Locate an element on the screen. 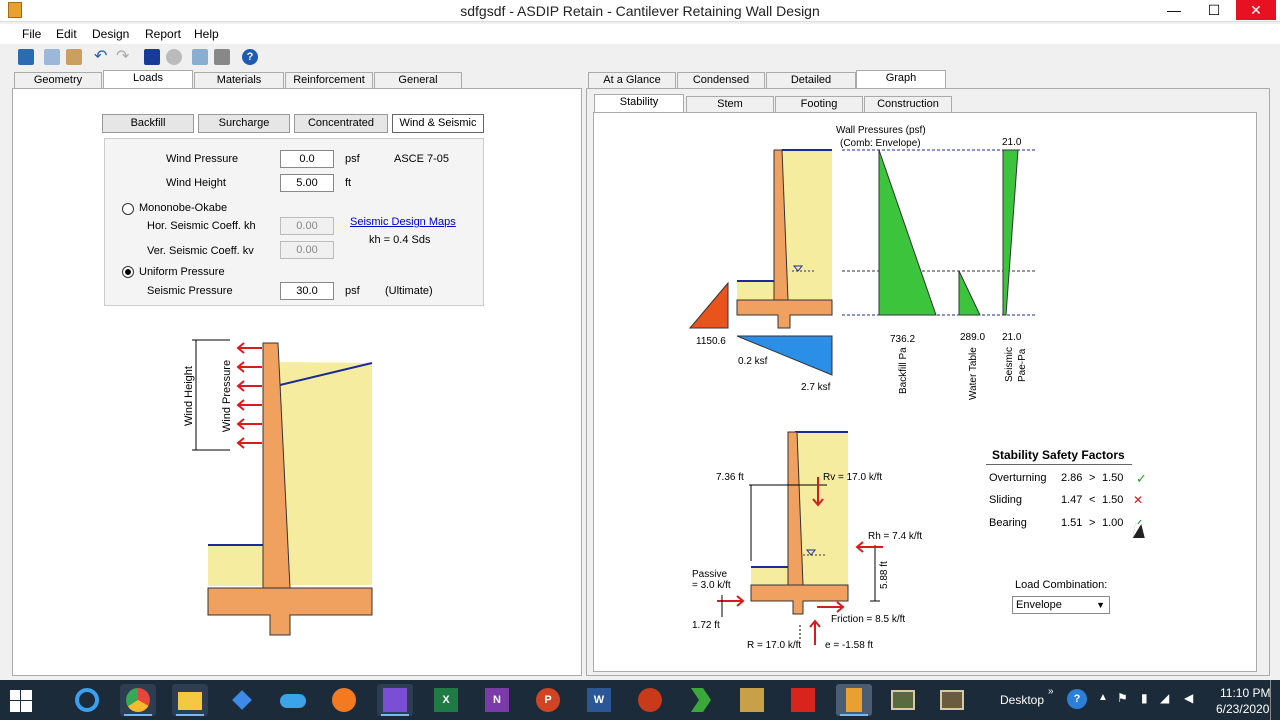 Image resolution: width=1280 pixels, height=720 pixels. bearing-left: 0.2 ksf is located at coordinates (753, 361).